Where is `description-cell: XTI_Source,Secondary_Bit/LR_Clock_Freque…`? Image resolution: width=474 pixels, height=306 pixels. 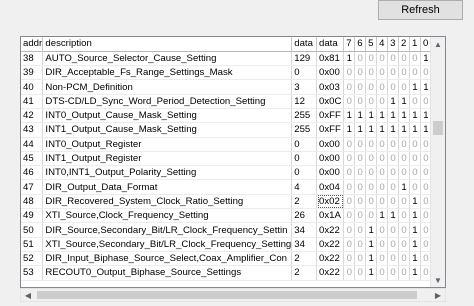
description-cell: XTI_Source,Secondary_Bit/LR_Clock_Freque… is located at coordinates (167, 244).